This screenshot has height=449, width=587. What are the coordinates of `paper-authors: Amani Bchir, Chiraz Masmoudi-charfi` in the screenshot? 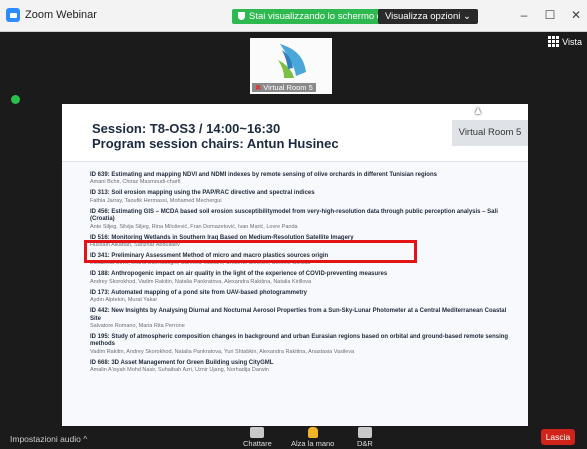 It's located at (135, 182).